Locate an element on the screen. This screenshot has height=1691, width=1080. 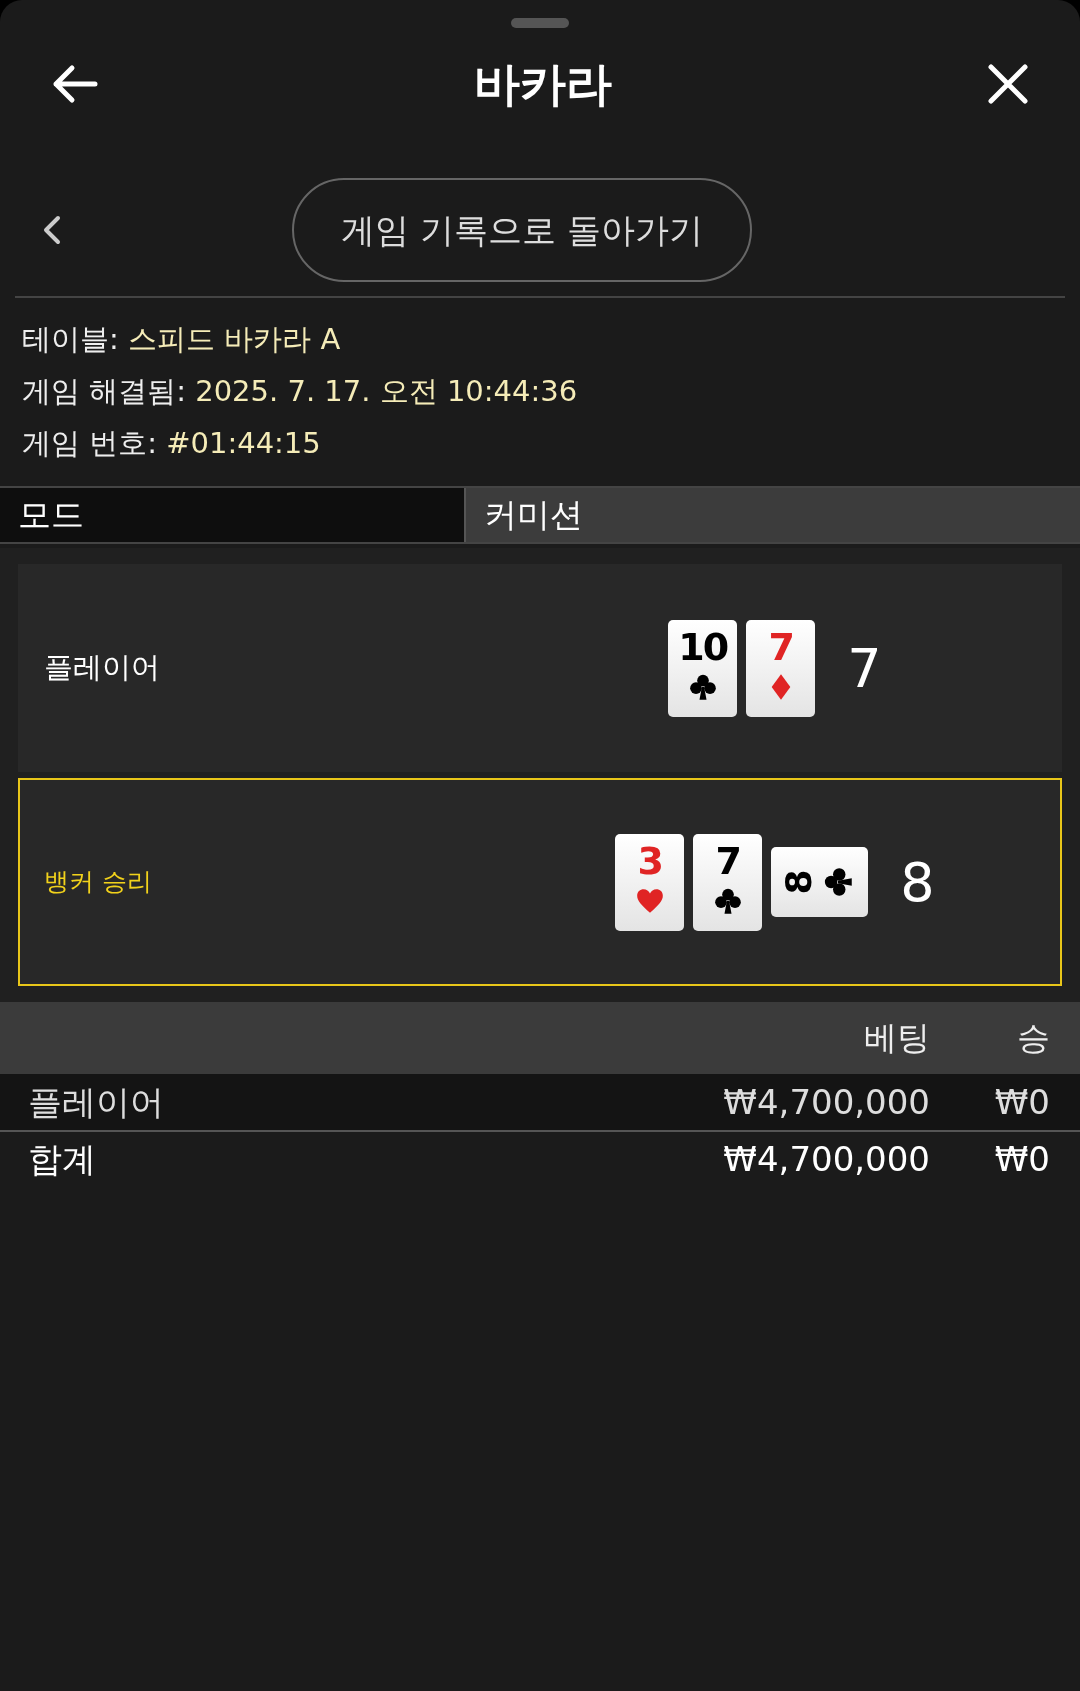
window-title: 바카라 is located at coordinates (543, 84).